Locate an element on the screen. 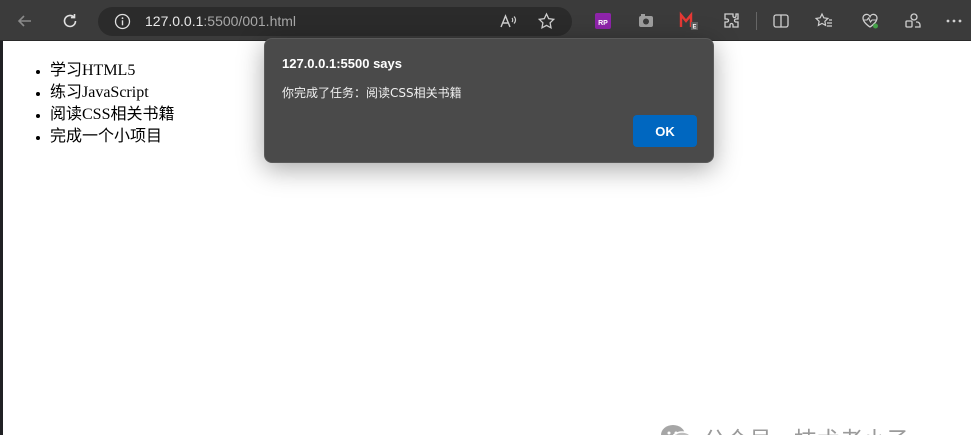 Image resolution: width=971 pixels, height=435 pixels. profile-button is located at coordinates (913, 21).